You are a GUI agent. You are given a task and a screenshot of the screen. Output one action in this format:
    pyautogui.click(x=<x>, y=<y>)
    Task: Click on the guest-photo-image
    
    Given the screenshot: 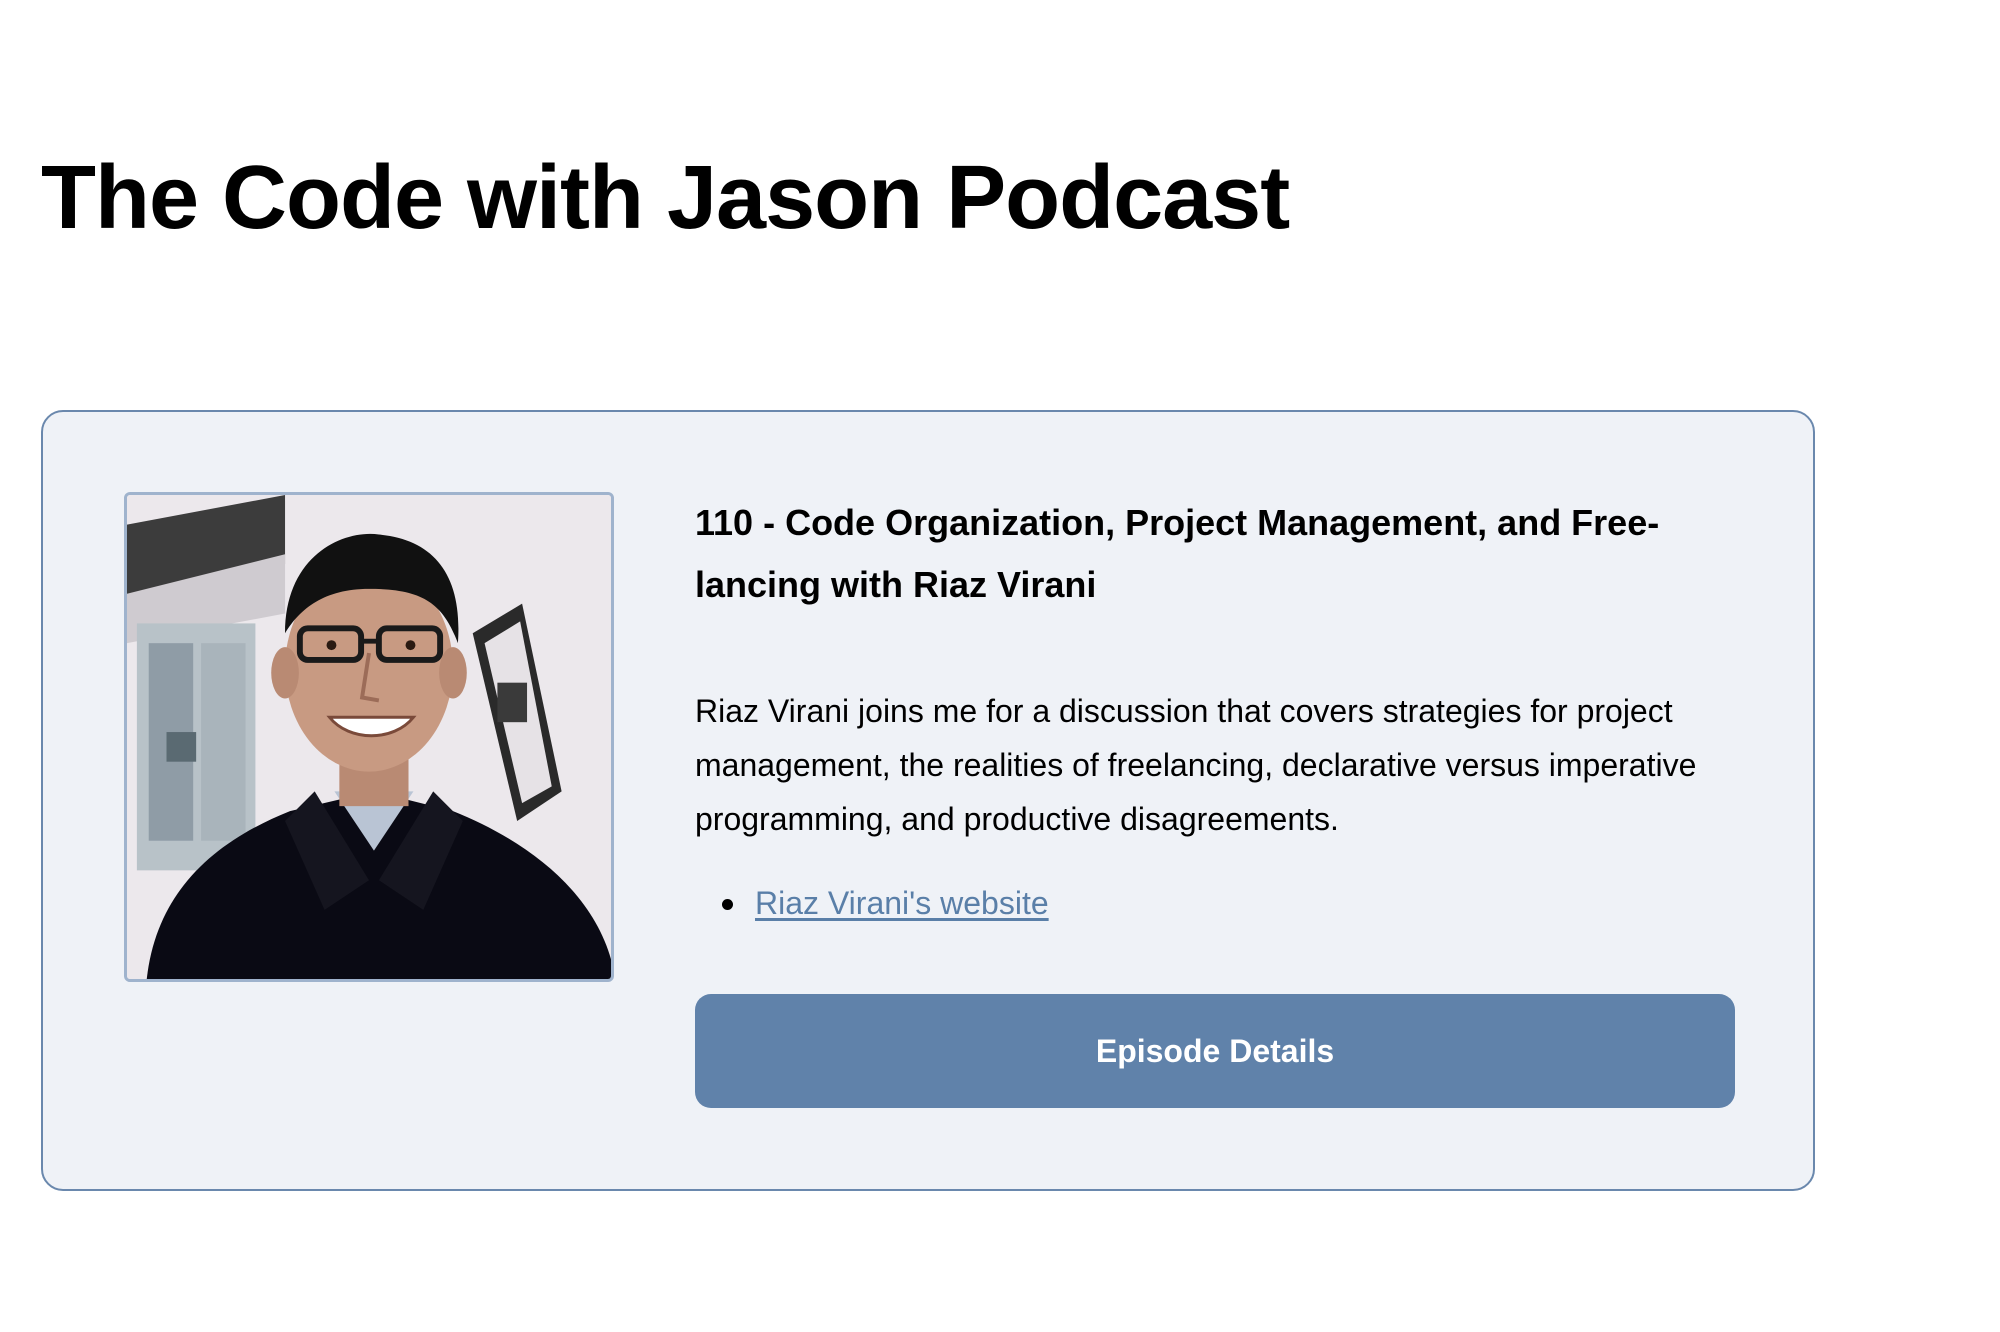 What is the action you would take?
    pyautogui.click(x=369, y=737)
    